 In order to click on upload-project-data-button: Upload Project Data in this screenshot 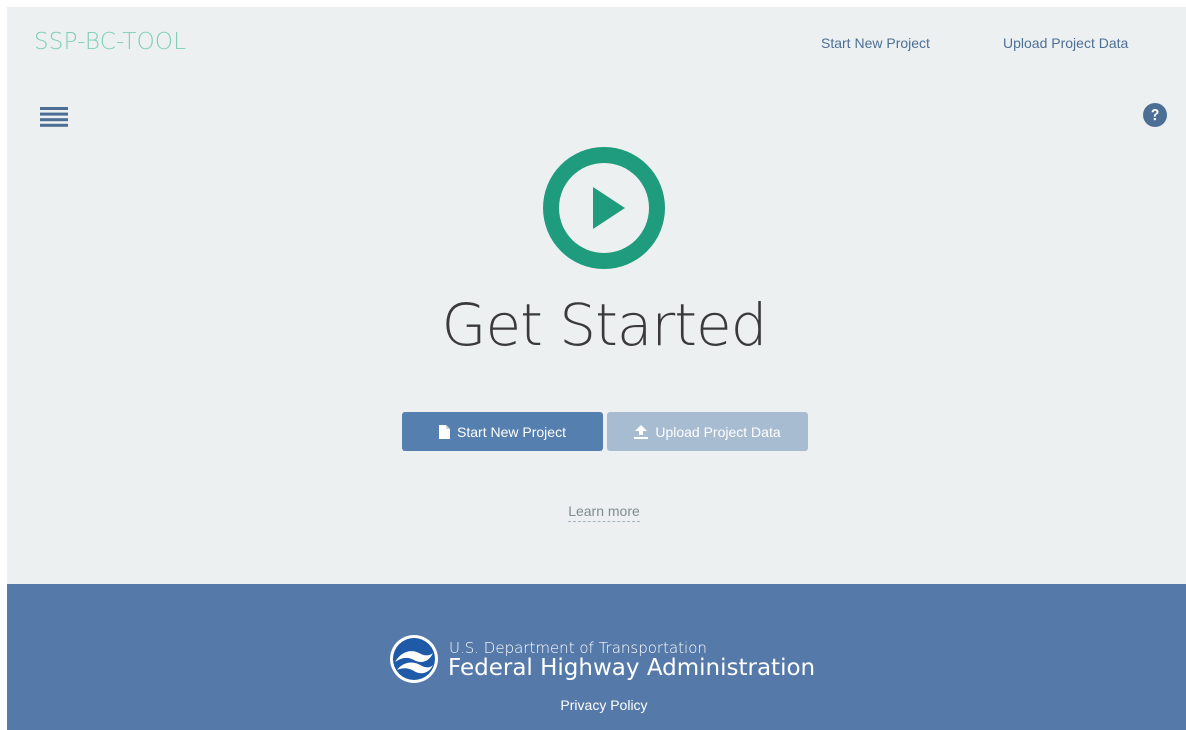, I will do `click(707, 431)`.